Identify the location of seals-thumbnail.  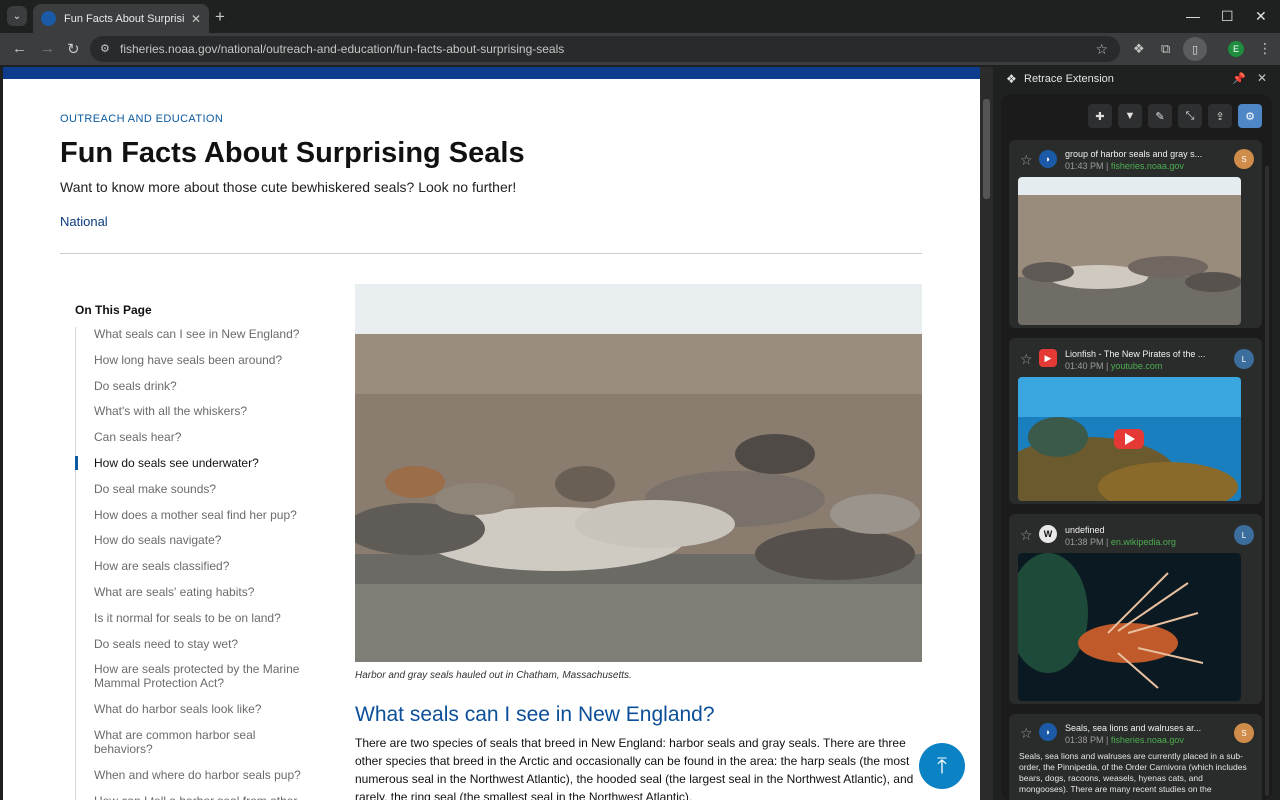
(1129, 251).